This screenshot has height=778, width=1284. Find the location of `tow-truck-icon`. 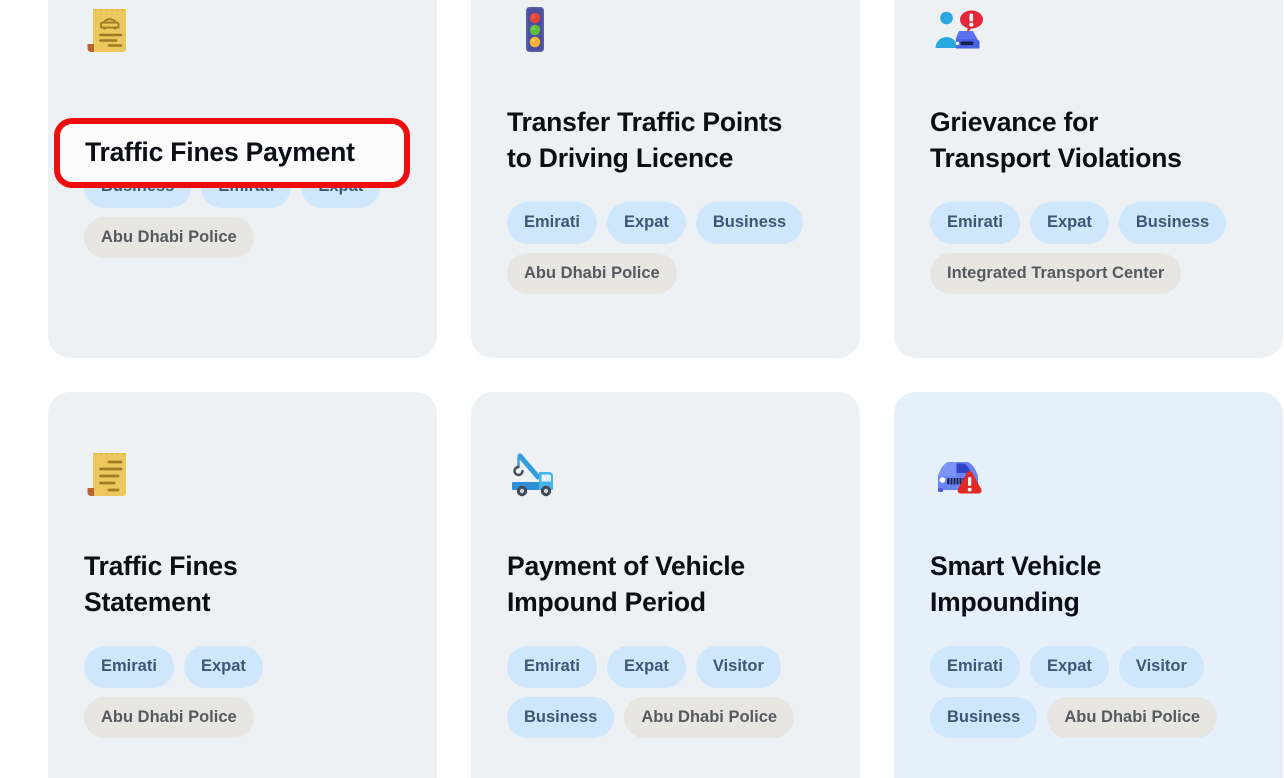

tow-truck-icon is located at coordinates (535, 473).